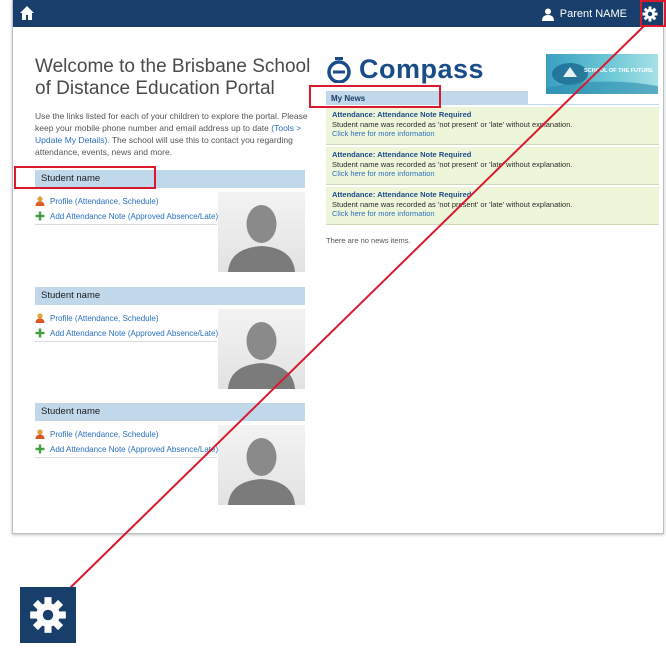 This screenshot has width=666, height=648. What do you see at coordinates (547, 14) in the screenshot?
I see `user-icon` at bounding box center [547, 14].